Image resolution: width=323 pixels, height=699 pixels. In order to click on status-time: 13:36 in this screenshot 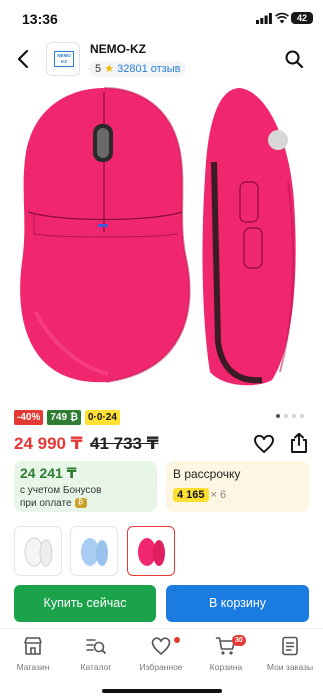, I will do `click(40, 19)`.